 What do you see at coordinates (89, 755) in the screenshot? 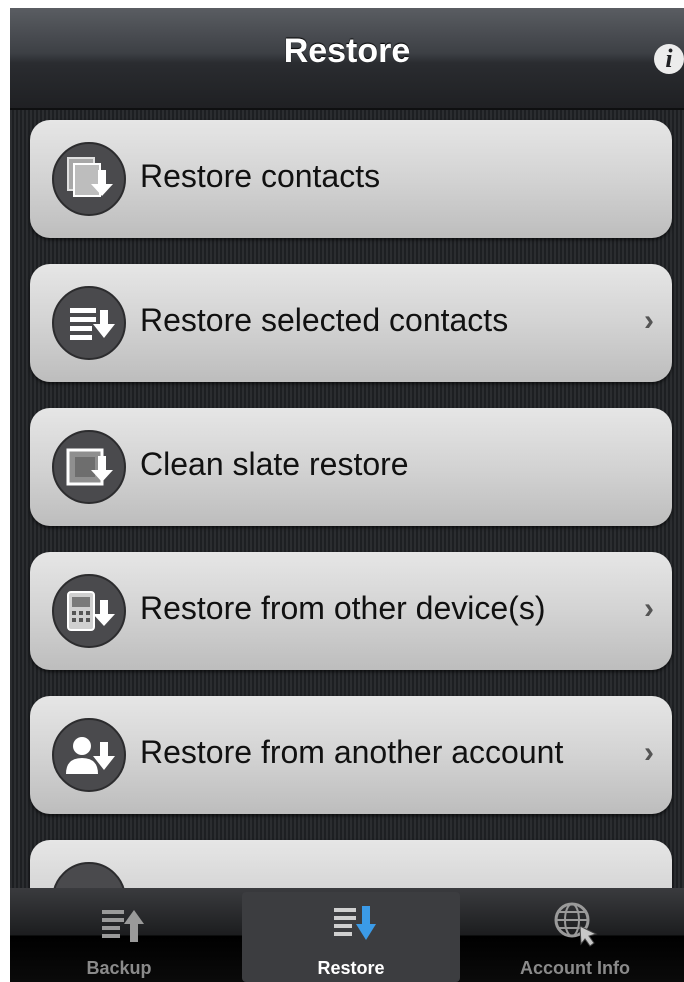
I see `account-restore-icon` at bounding box center [89, 755].